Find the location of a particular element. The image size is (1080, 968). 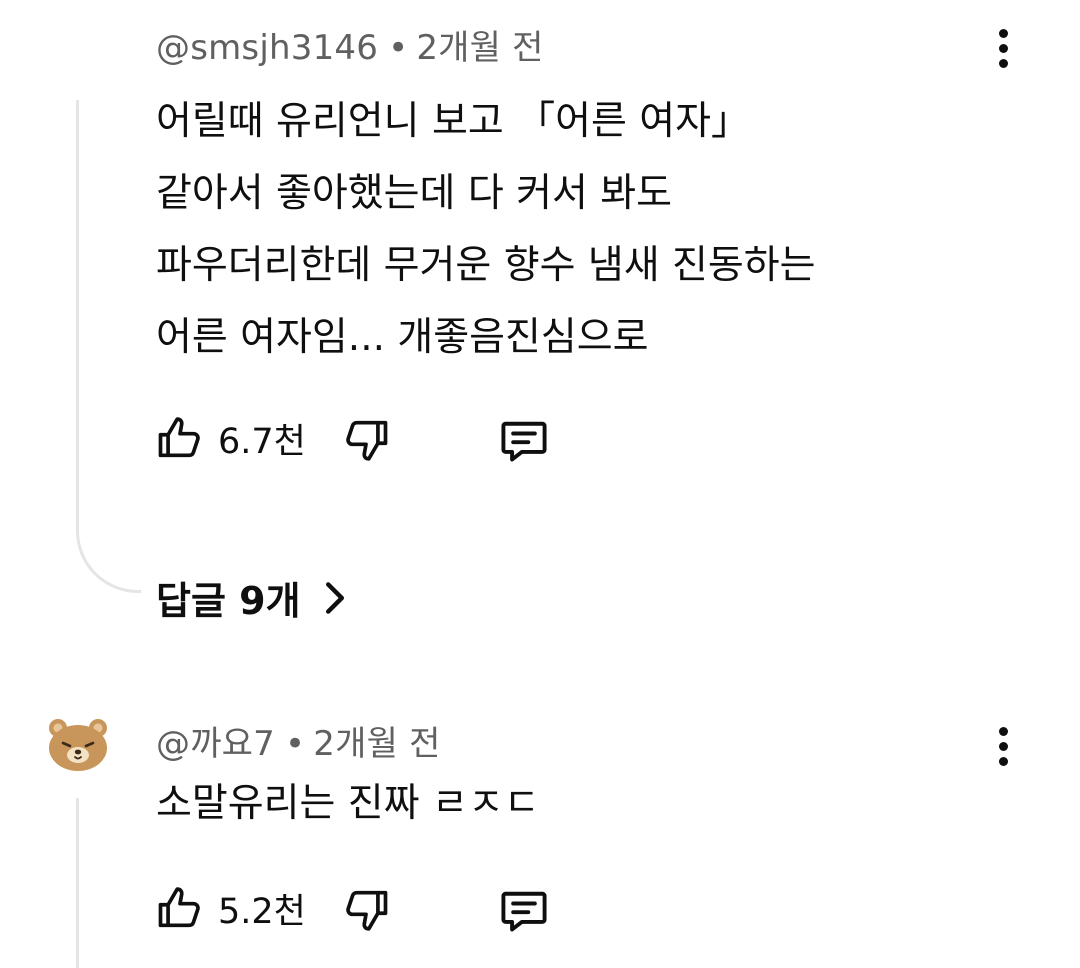

like-button: 5.2천 is located at coordinates (230, 908).